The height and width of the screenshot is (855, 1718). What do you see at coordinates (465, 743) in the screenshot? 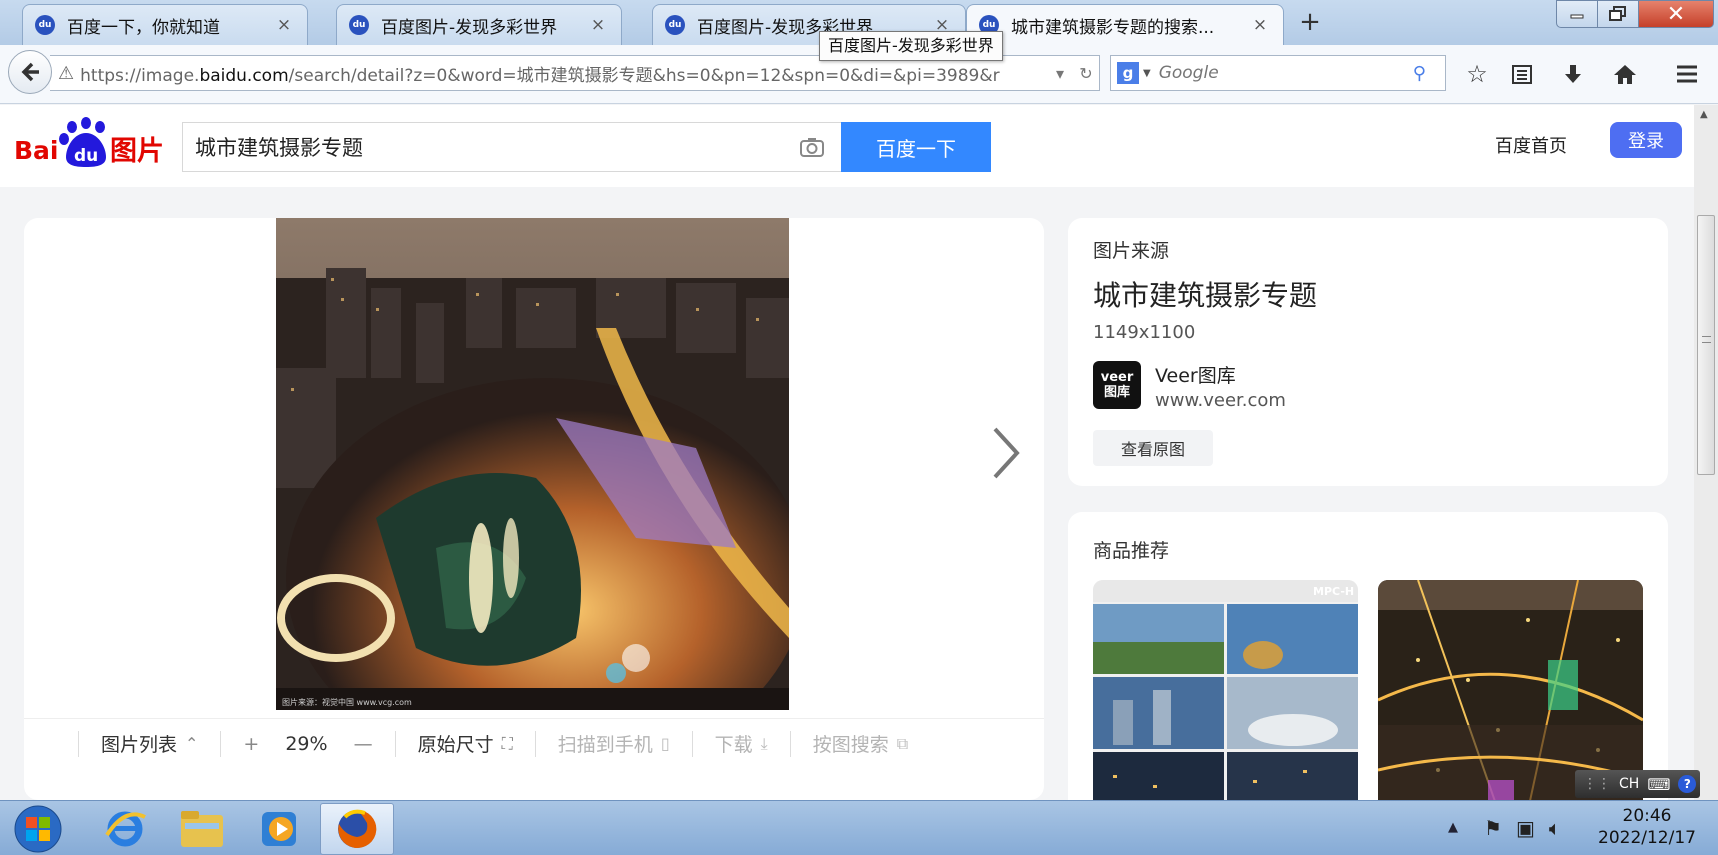
I see `original-size-button: 原始尺寸 ⛶` at bounding box center [465, 743].